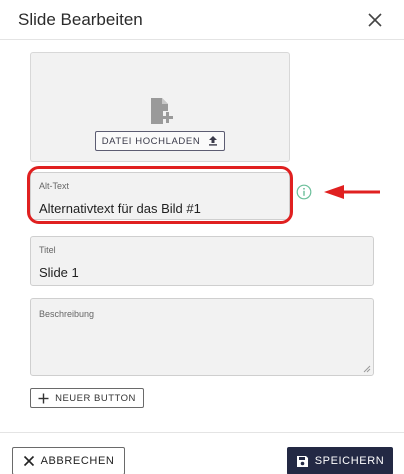  Describe the element at coordinates (202, 453) in the screenshot. I see `dialog-footer: ABBRECHEN SPEICHERN` at that location.